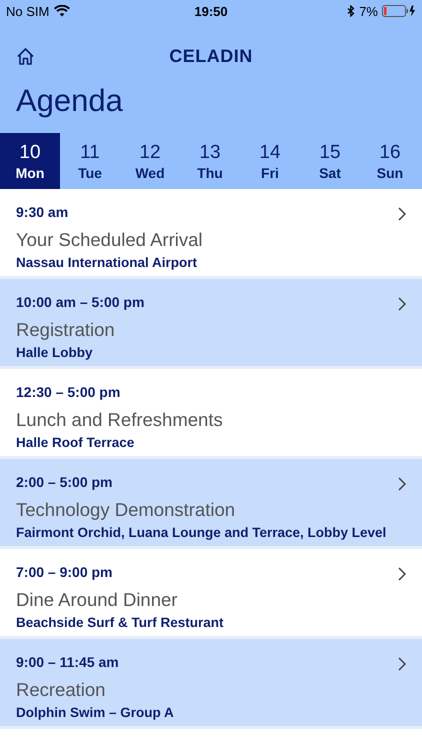 This screenshot has width=422, height=750. Describe the element at coordinates (390, 153) in the screenshot. I see `day-number: 16` at that location.